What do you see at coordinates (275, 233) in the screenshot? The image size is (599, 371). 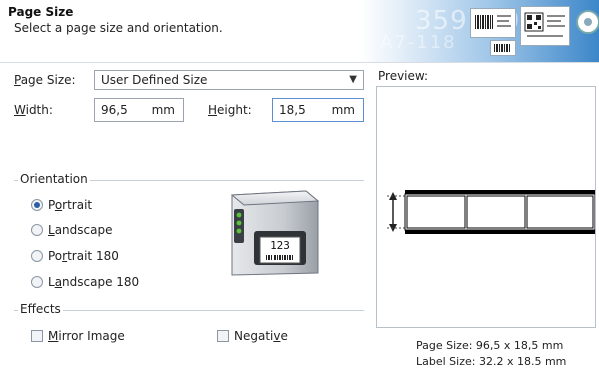 I see `label-printer-illustration` at bounding box center [275, 233].